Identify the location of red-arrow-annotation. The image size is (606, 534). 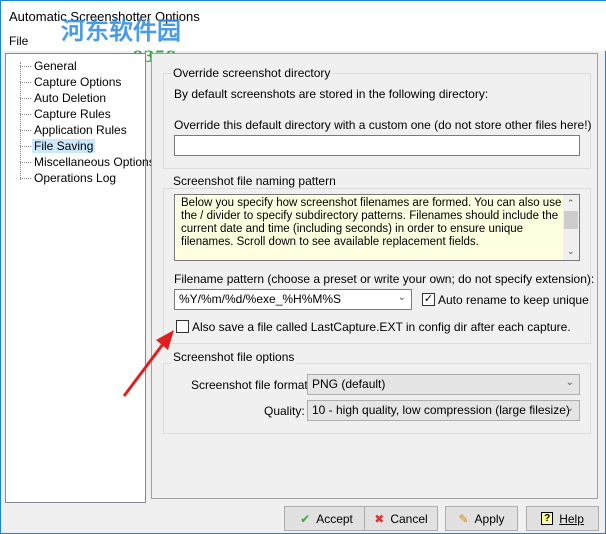
(148, 363).